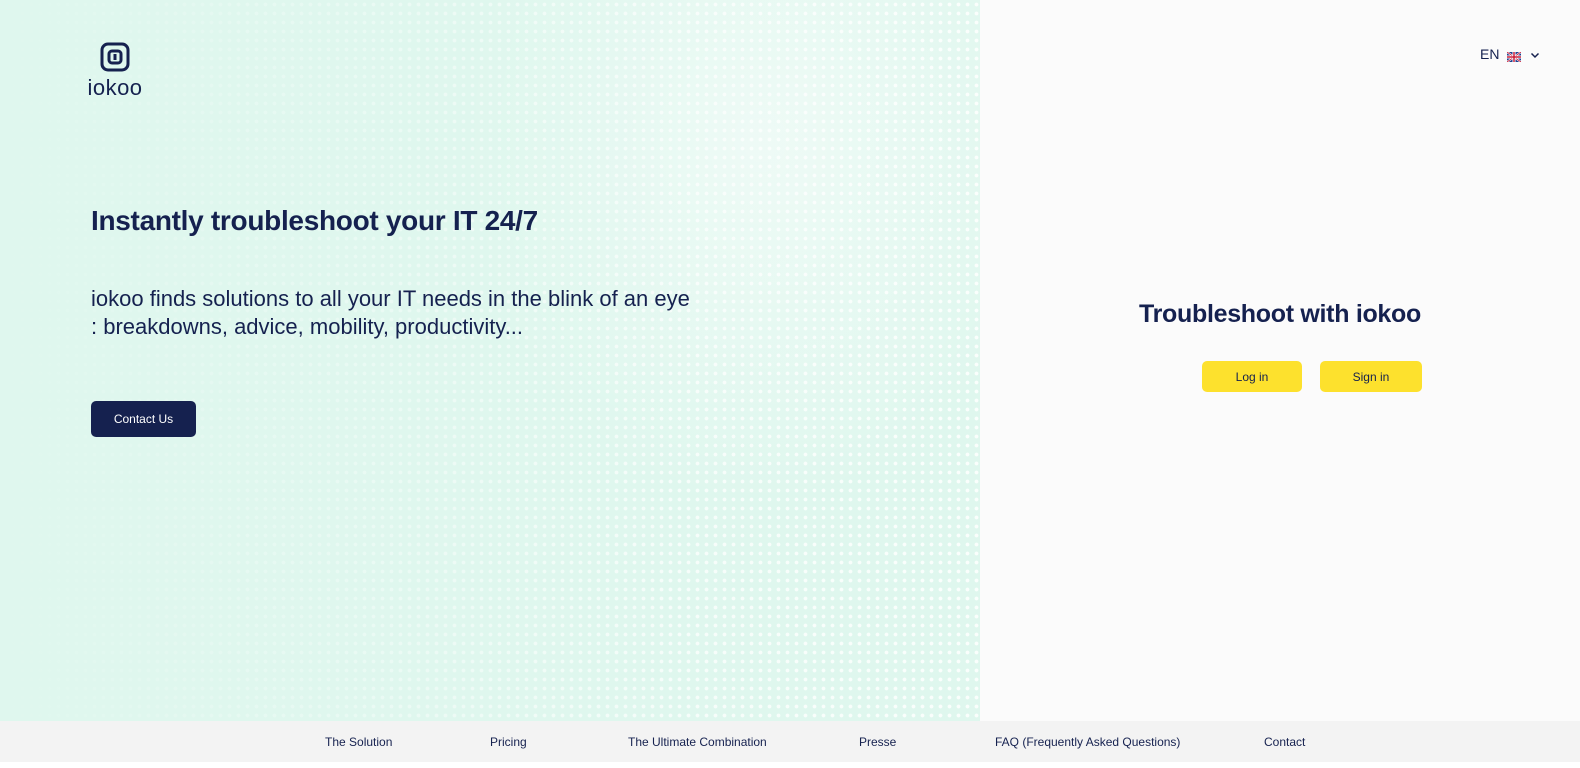 The image size is (1580, 768). What do you see at coordinates (1280, 314) in the screenshot?
I see `auth-title: Troubleshoot with iokoo` at bounding box center [1280, 314].